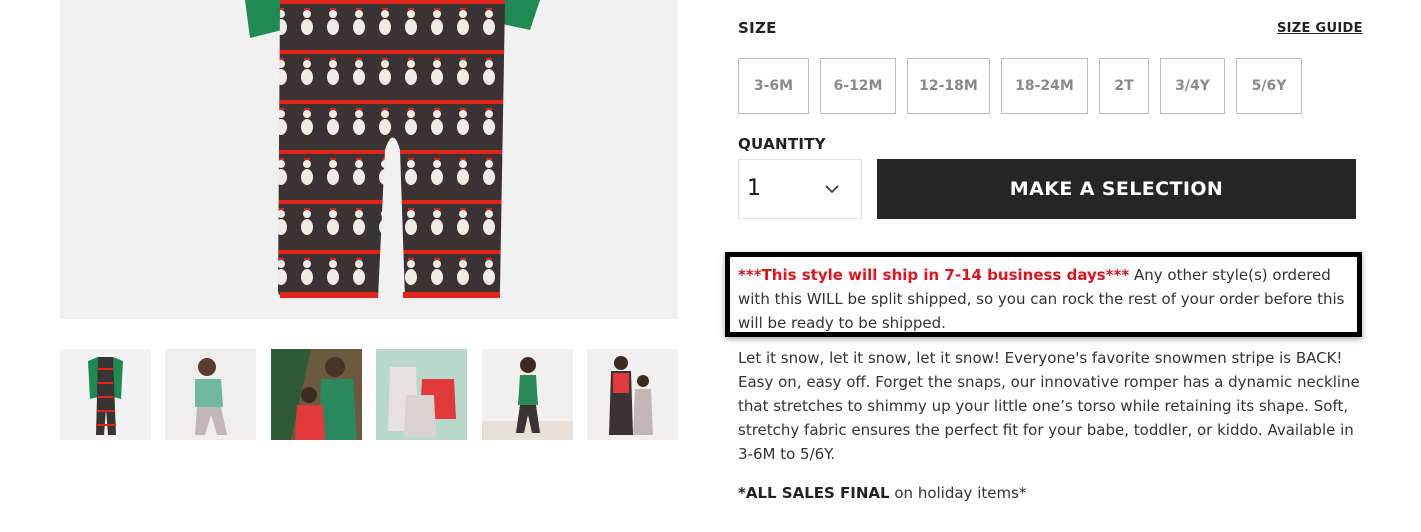 The width and height of the screenshot is (1421, 532). What do you see at coordinates (369, 394) in the screenshot?
I see `thumbnail-strip` at bounding box center [369, 394].